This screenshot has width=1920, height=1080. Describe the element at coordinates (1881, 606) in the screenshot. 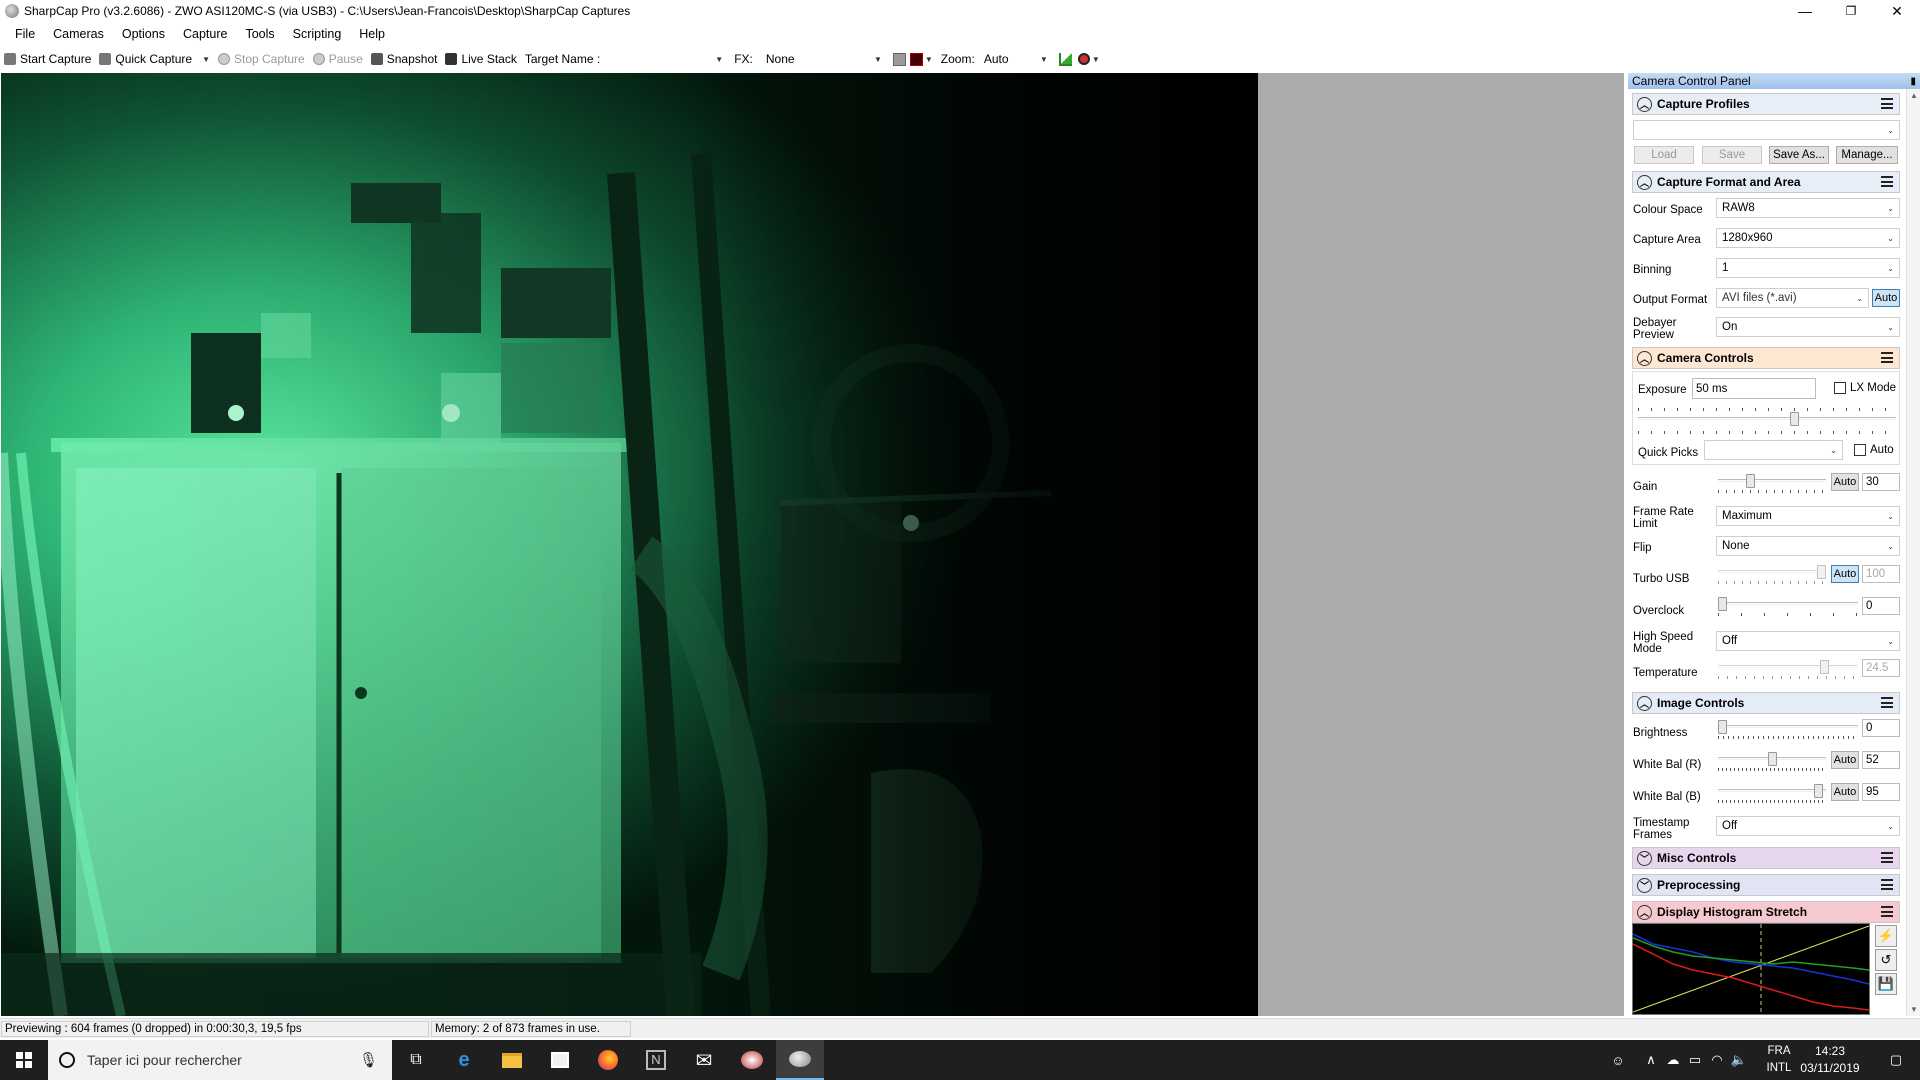

I see `overclock-input: 0` at that location.